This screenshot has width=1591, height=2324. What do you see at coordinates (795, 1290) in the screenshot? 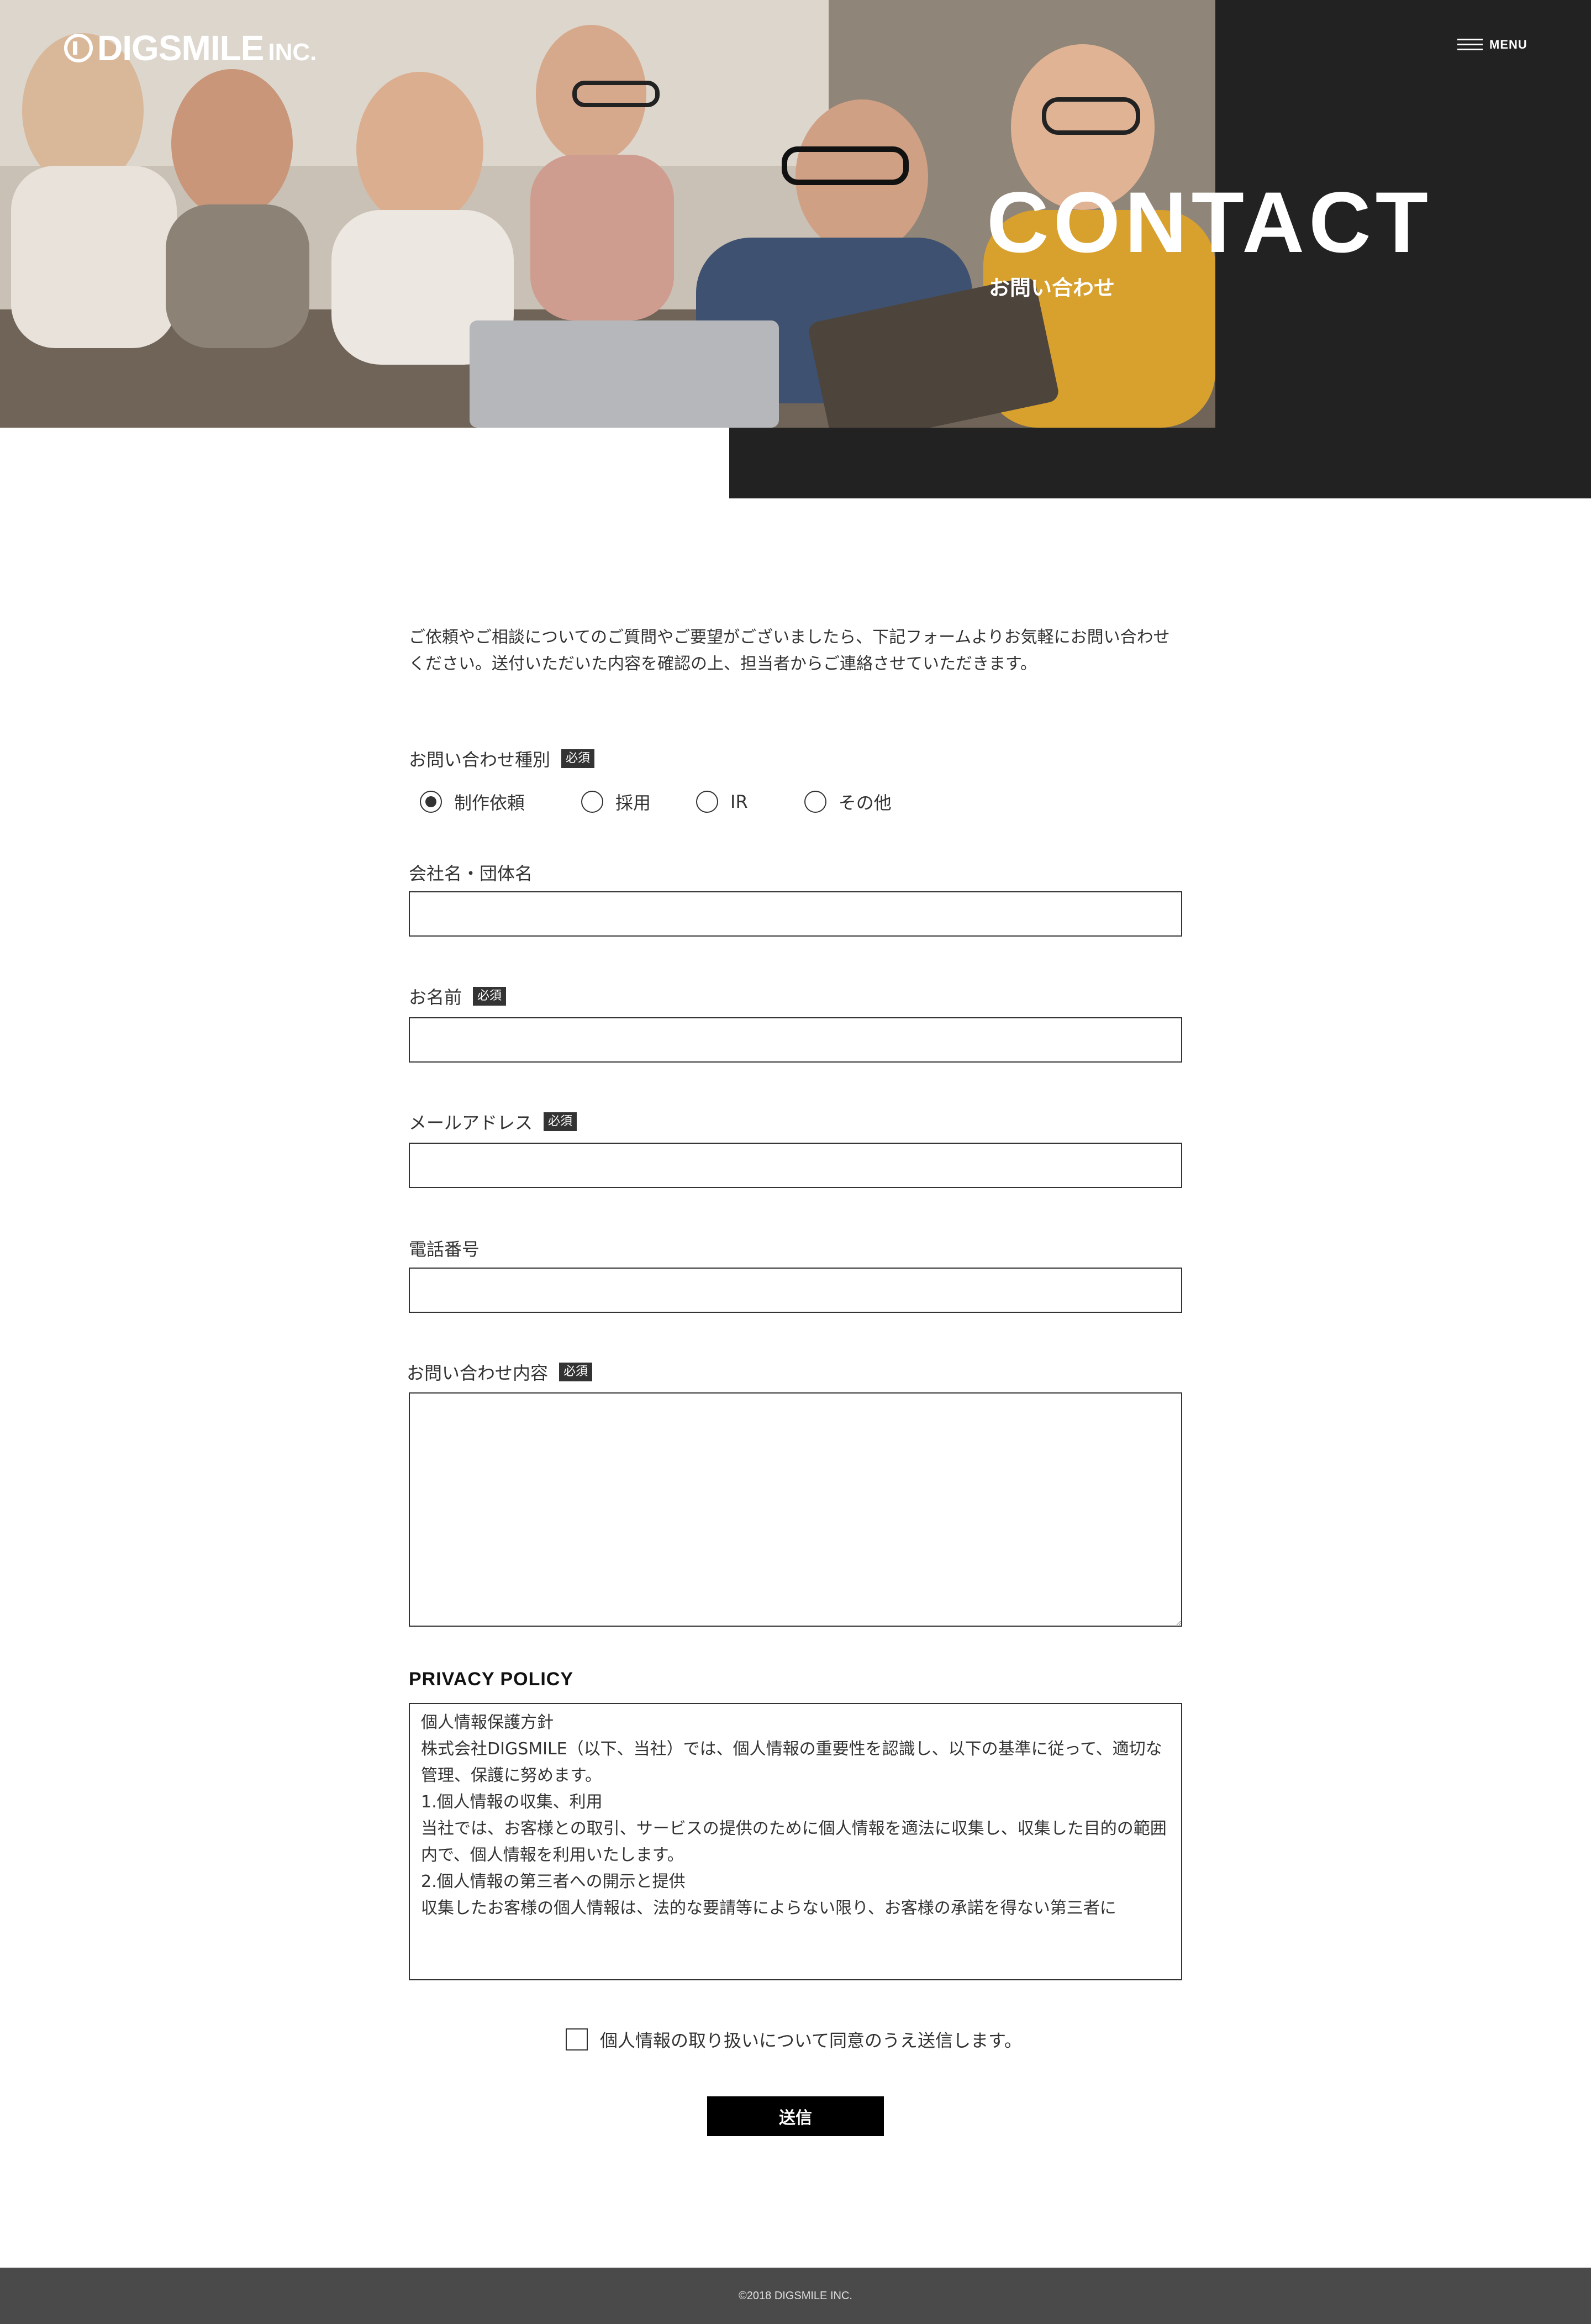
I see `phone-input` at bounding box center [795, 1290].